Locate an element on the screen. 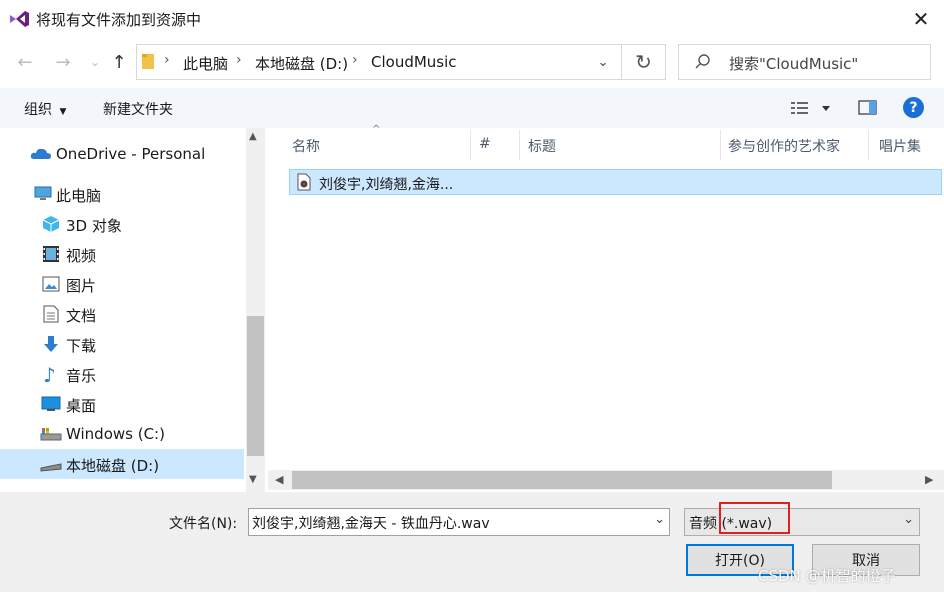 The image size is (944, 592). preview-pane-icon is located at coordinates (867, 107).